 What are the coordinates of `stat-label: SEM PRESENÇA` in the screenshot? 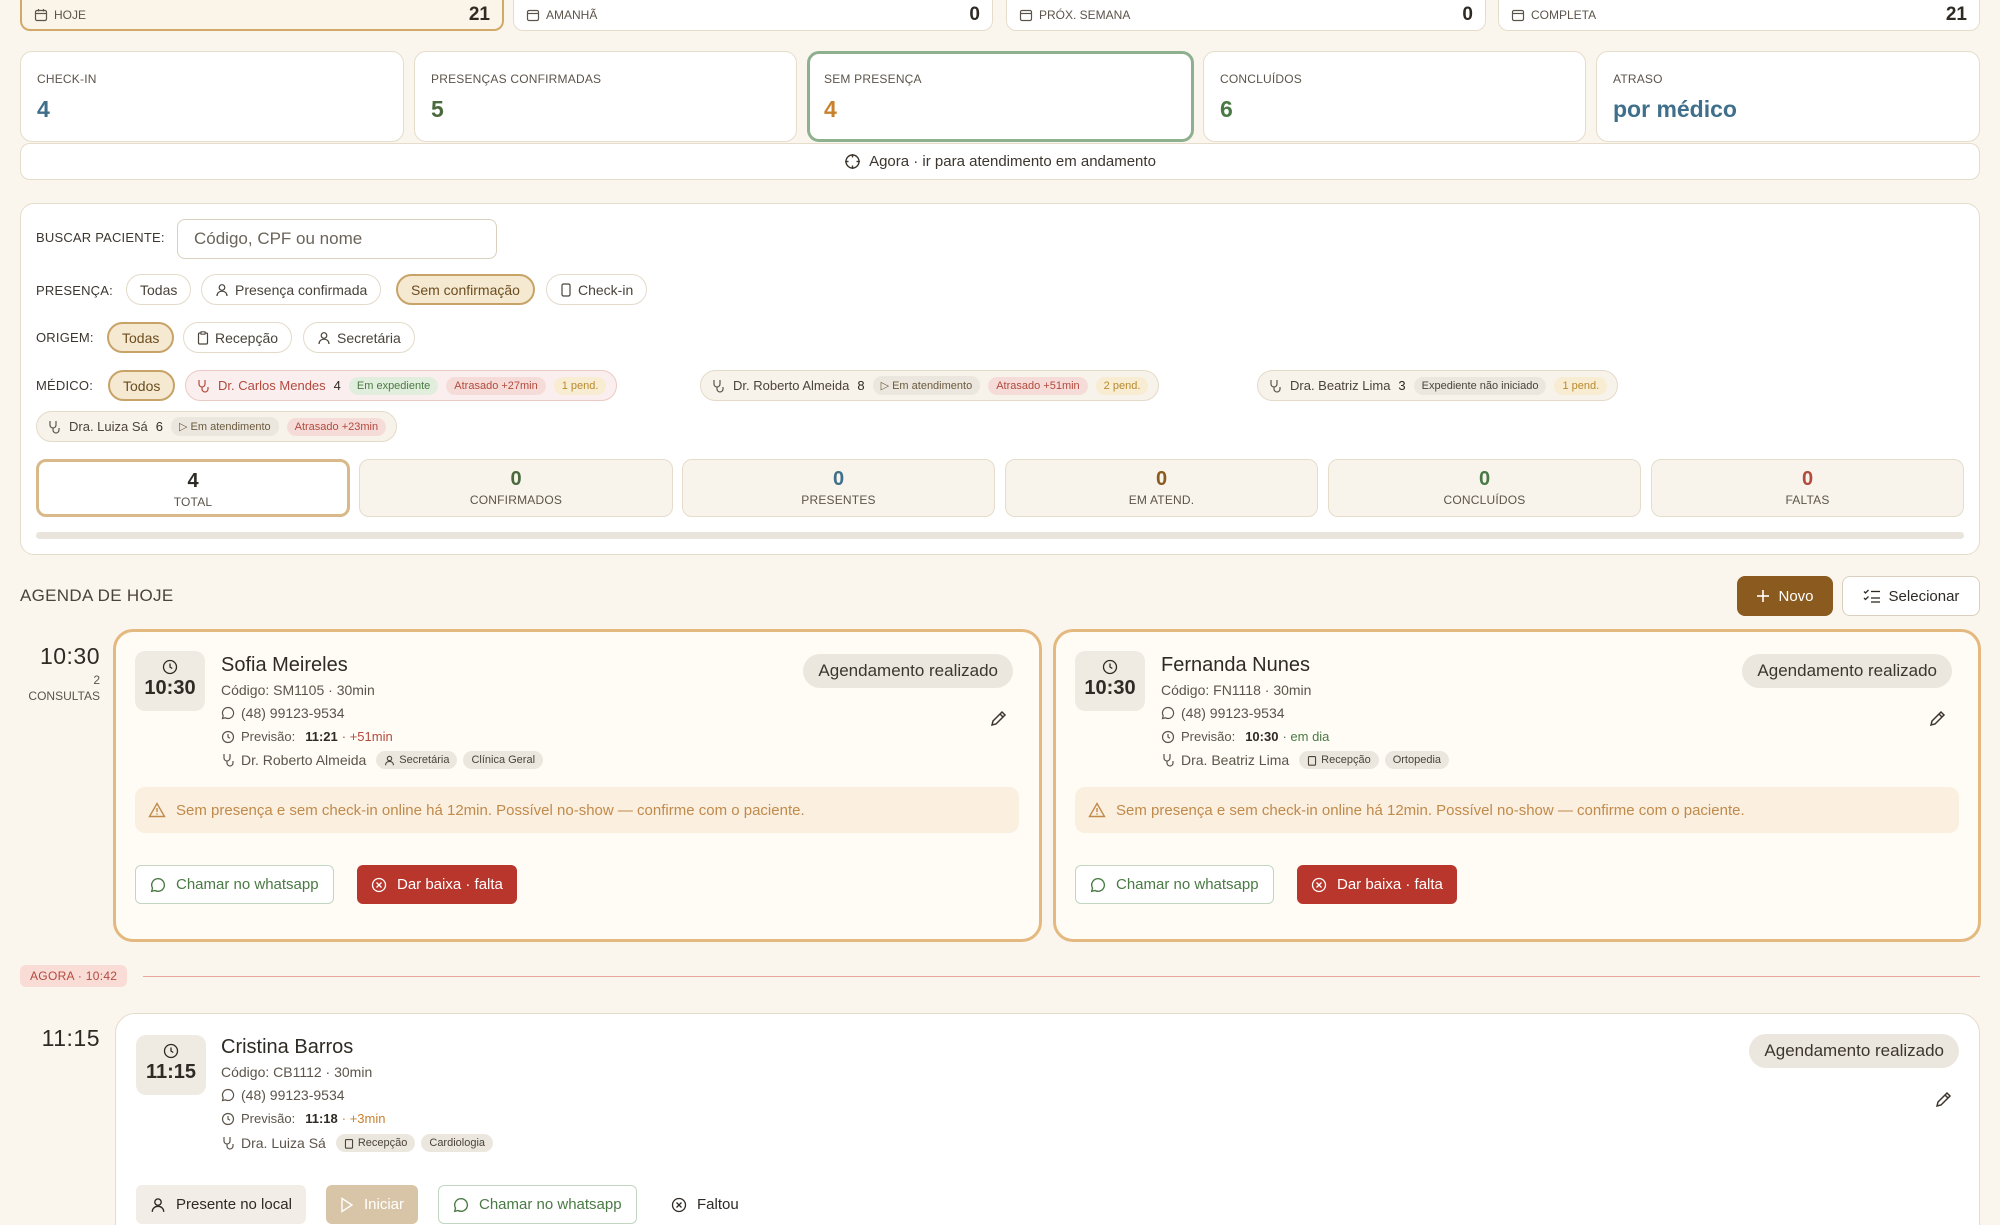 It's located at (873, 79).